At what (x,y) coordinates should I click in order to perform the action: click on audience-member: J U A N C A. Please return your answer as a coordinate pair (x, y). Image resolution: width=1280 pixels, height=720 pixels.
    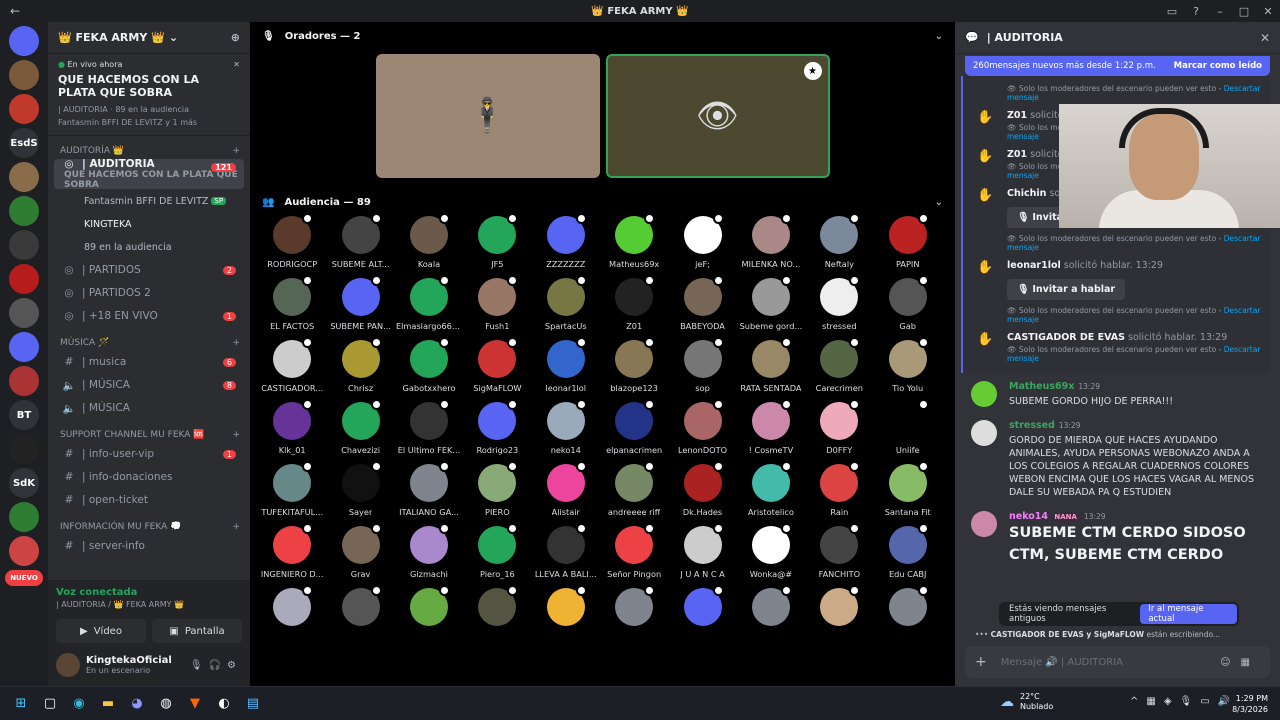
    Looking at the image, I should click on (702, 551).